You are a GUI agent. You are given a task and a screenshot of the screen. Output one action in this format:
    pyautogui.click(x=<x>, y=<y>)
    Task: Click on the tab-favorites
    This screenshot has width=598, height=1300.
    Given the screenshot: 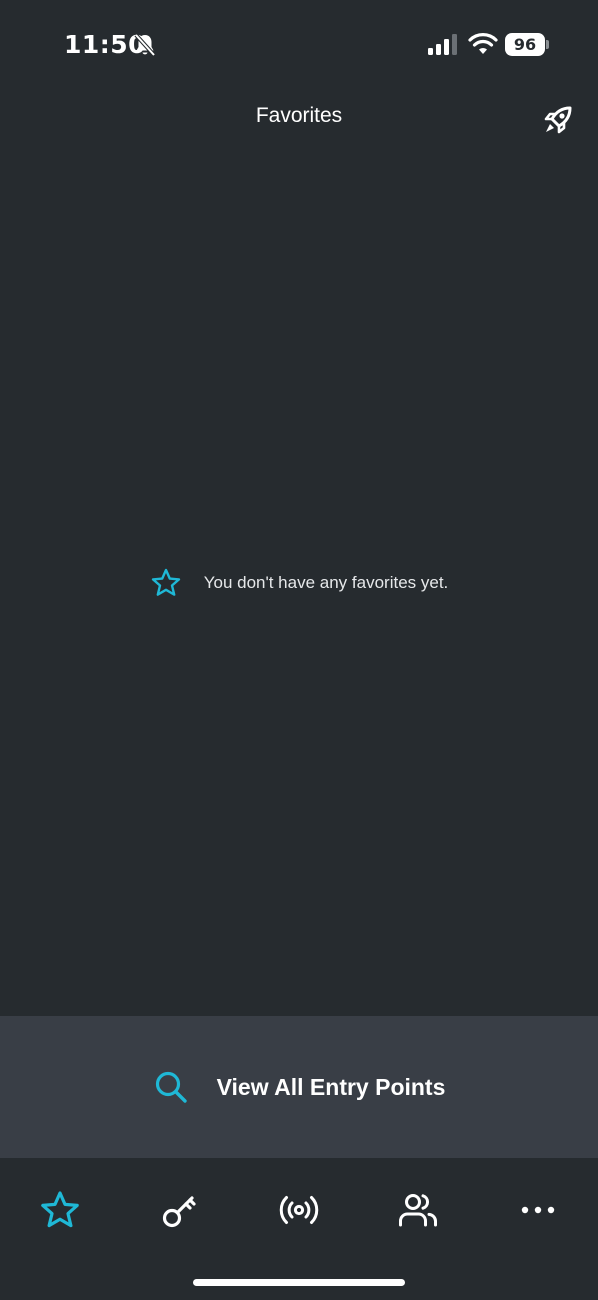 What is the action you would take?
    pyautogui.click(x=60, y=1210)
    